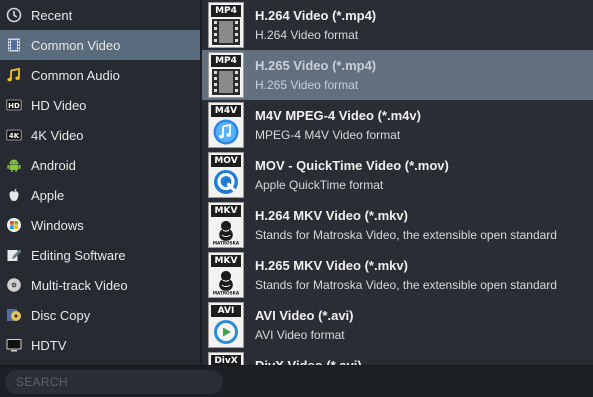  Describe the element at coordinates (331, 265) in the screenshot. I see `format-title: H.265 MKV Video (*.mkv)` at that location.